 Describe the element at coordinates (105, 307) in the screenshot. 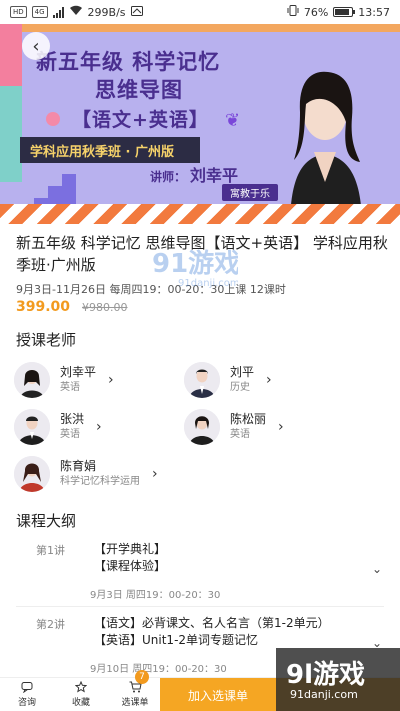

I see `original-price: ¥980.00` at that location.